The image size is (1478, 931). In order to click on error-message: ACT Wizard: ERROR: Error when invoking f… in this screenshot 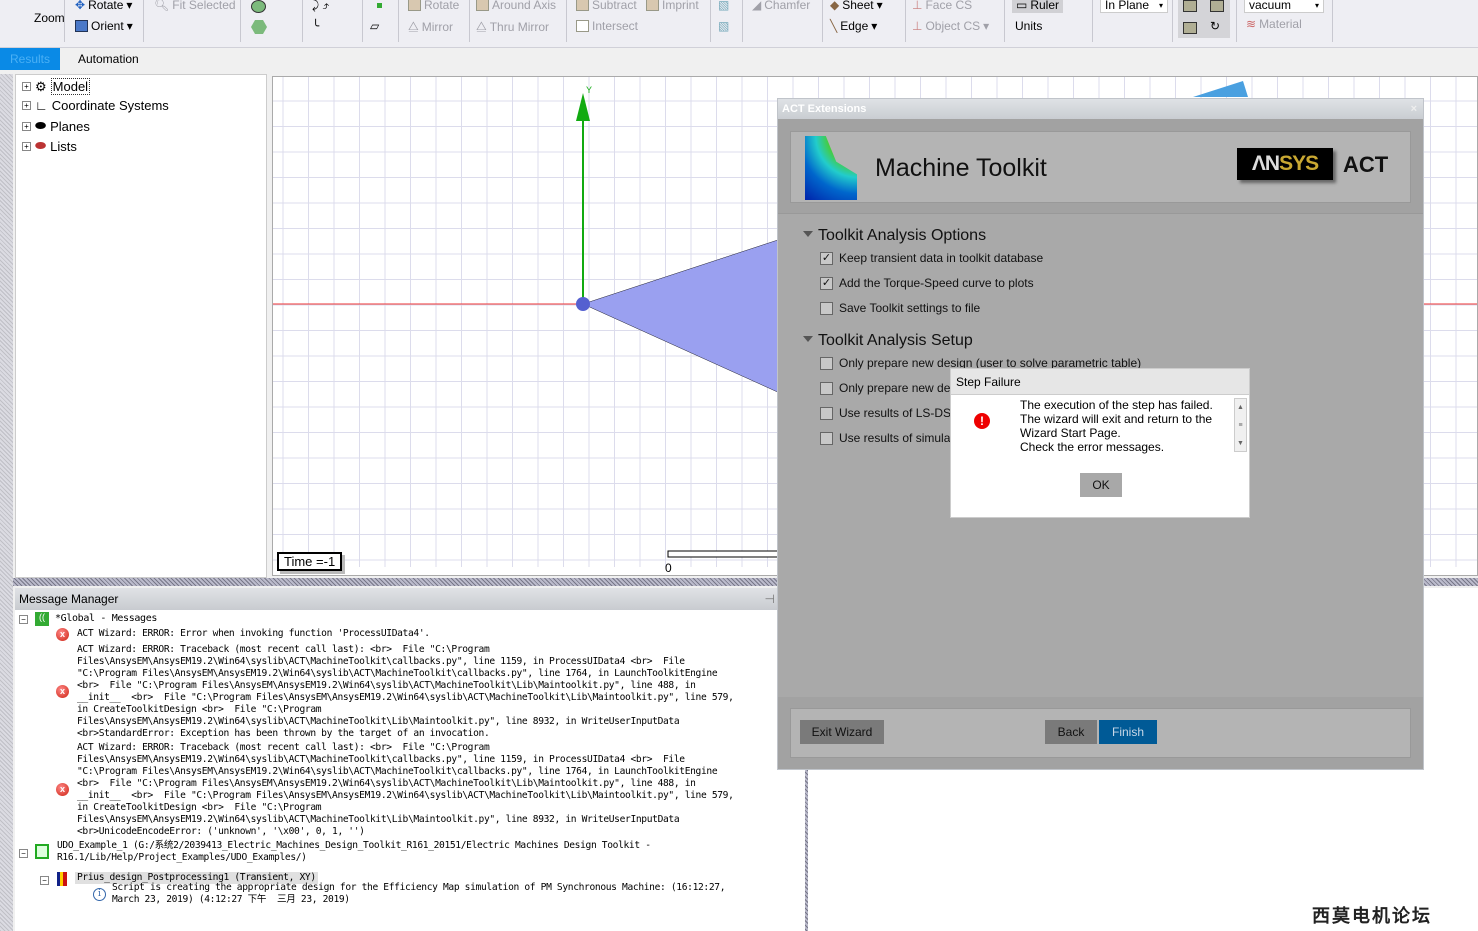, I will do `click(253, 634)`.